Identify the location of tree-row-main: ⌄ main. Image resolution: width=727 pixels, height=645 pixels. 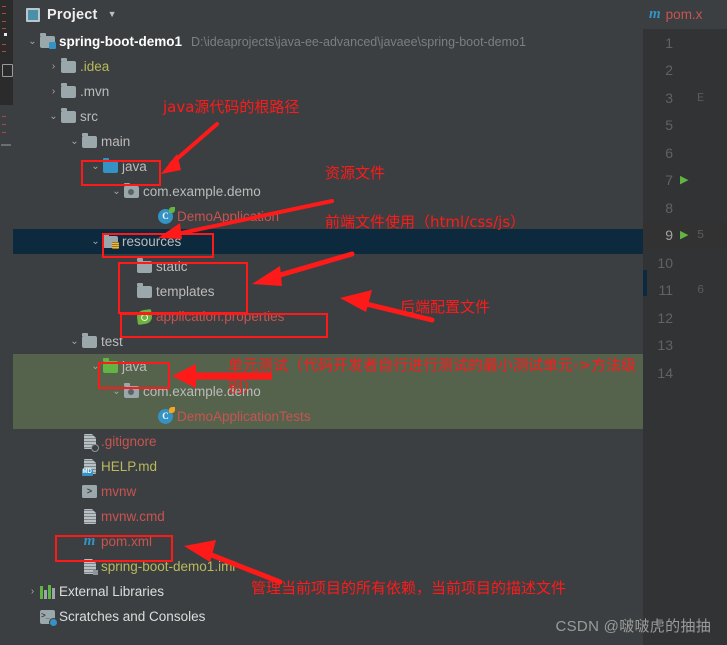
(328, 141).